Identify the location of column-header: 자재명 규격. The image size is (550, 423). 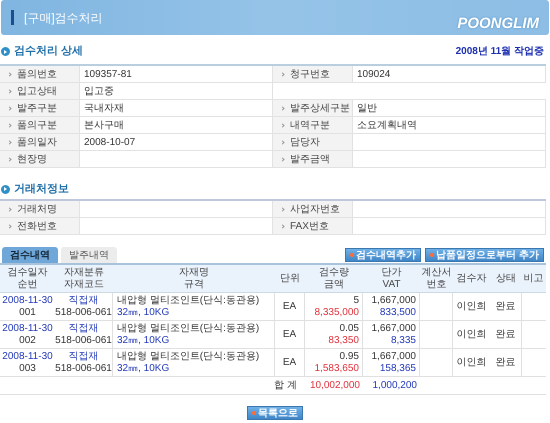
(194, 279).